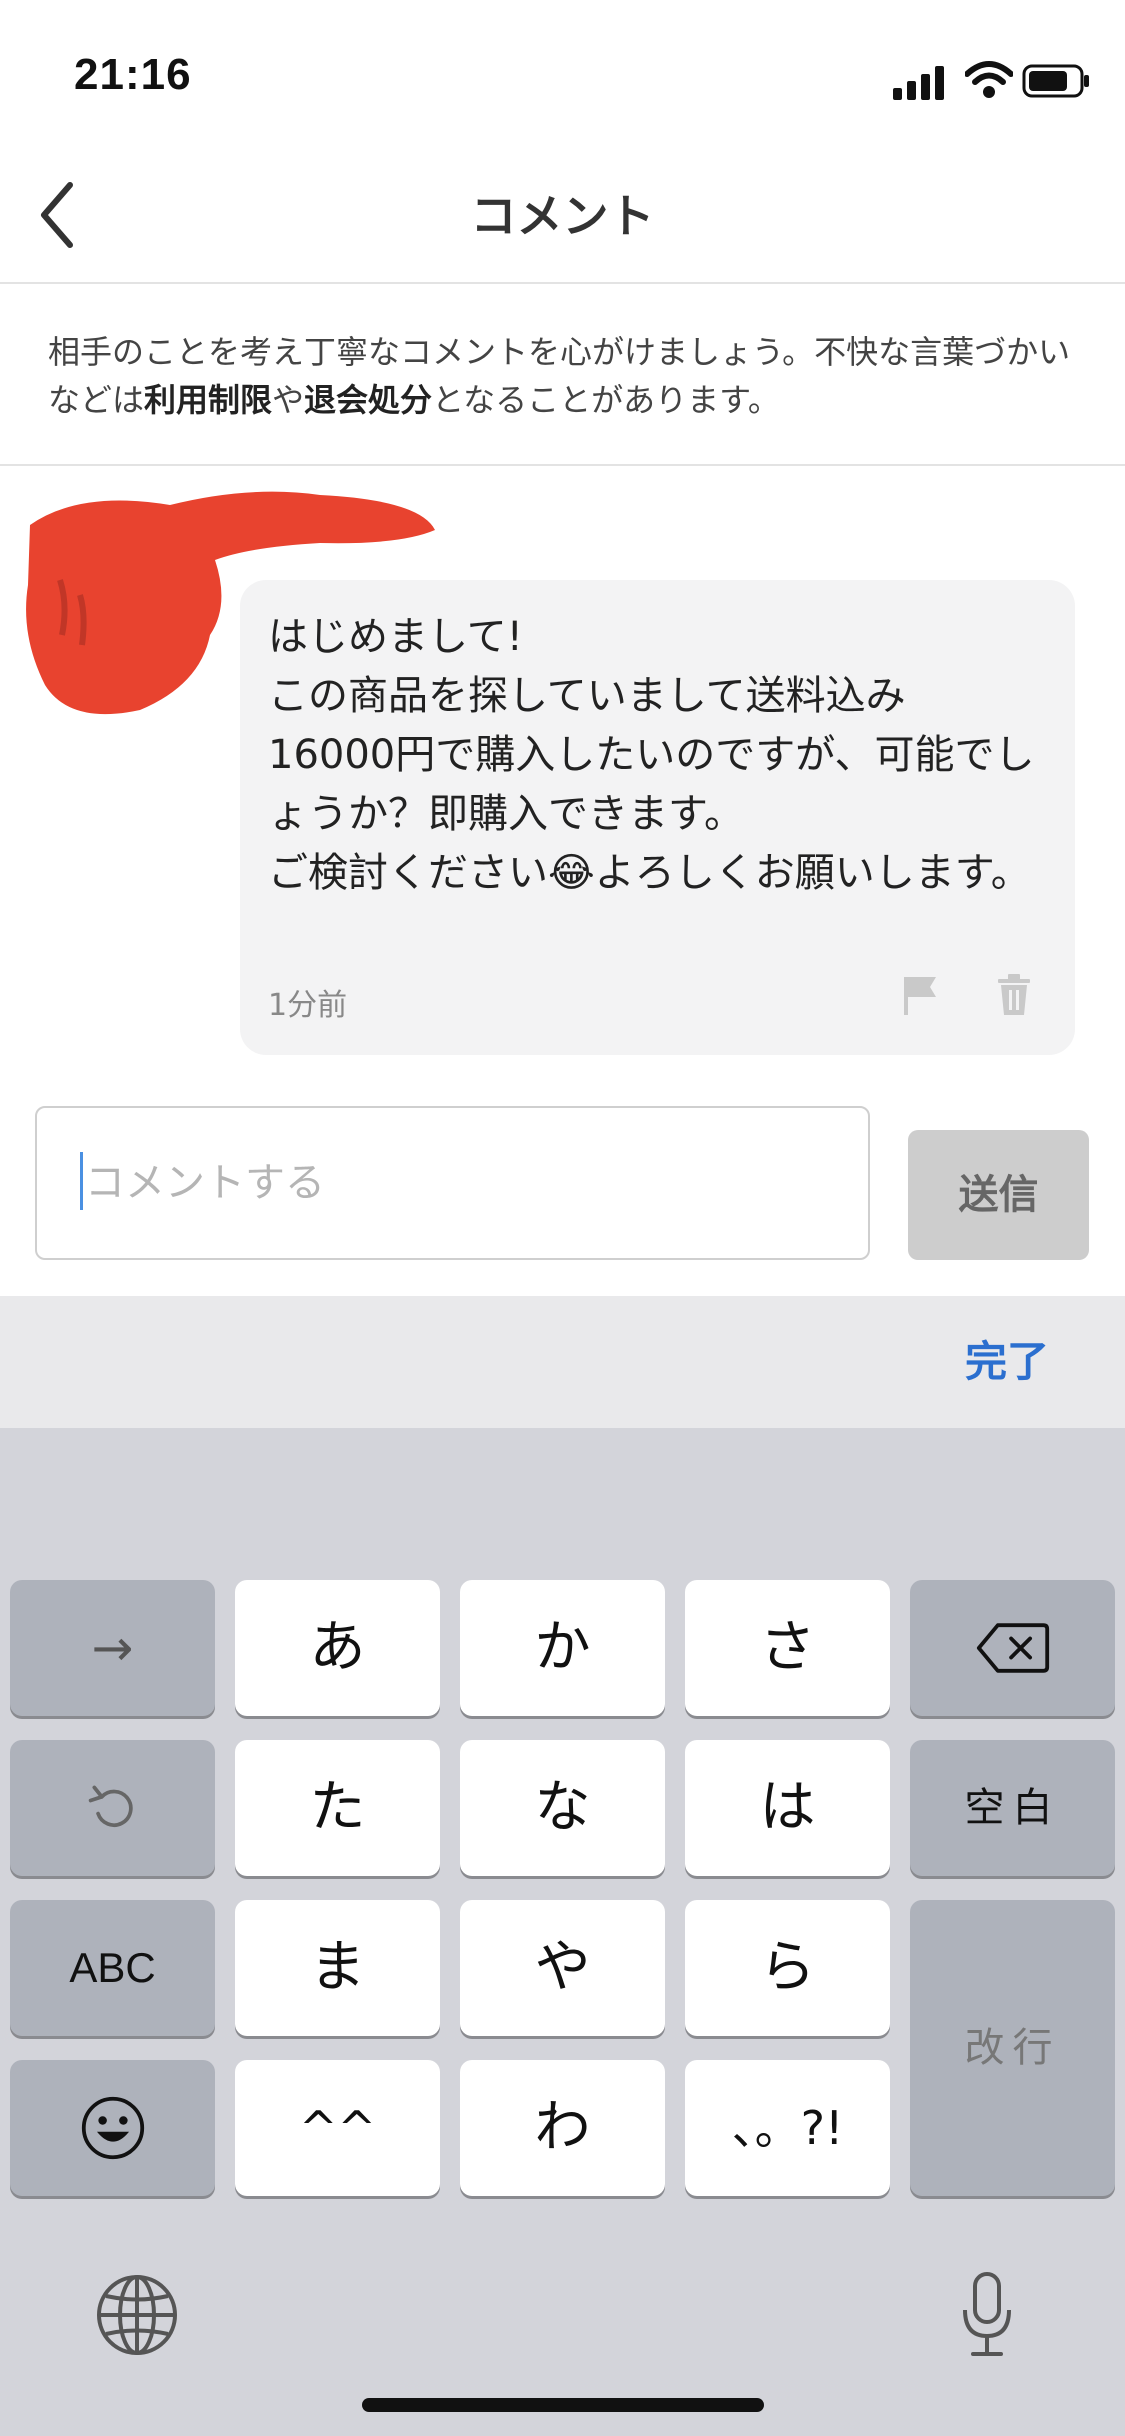 Image resolution: width=1125 pixels, height=2436 pixels. Describe the element at coordinates (787, 1808) in the screenshot. I see `key-ha-row: は` at that location.